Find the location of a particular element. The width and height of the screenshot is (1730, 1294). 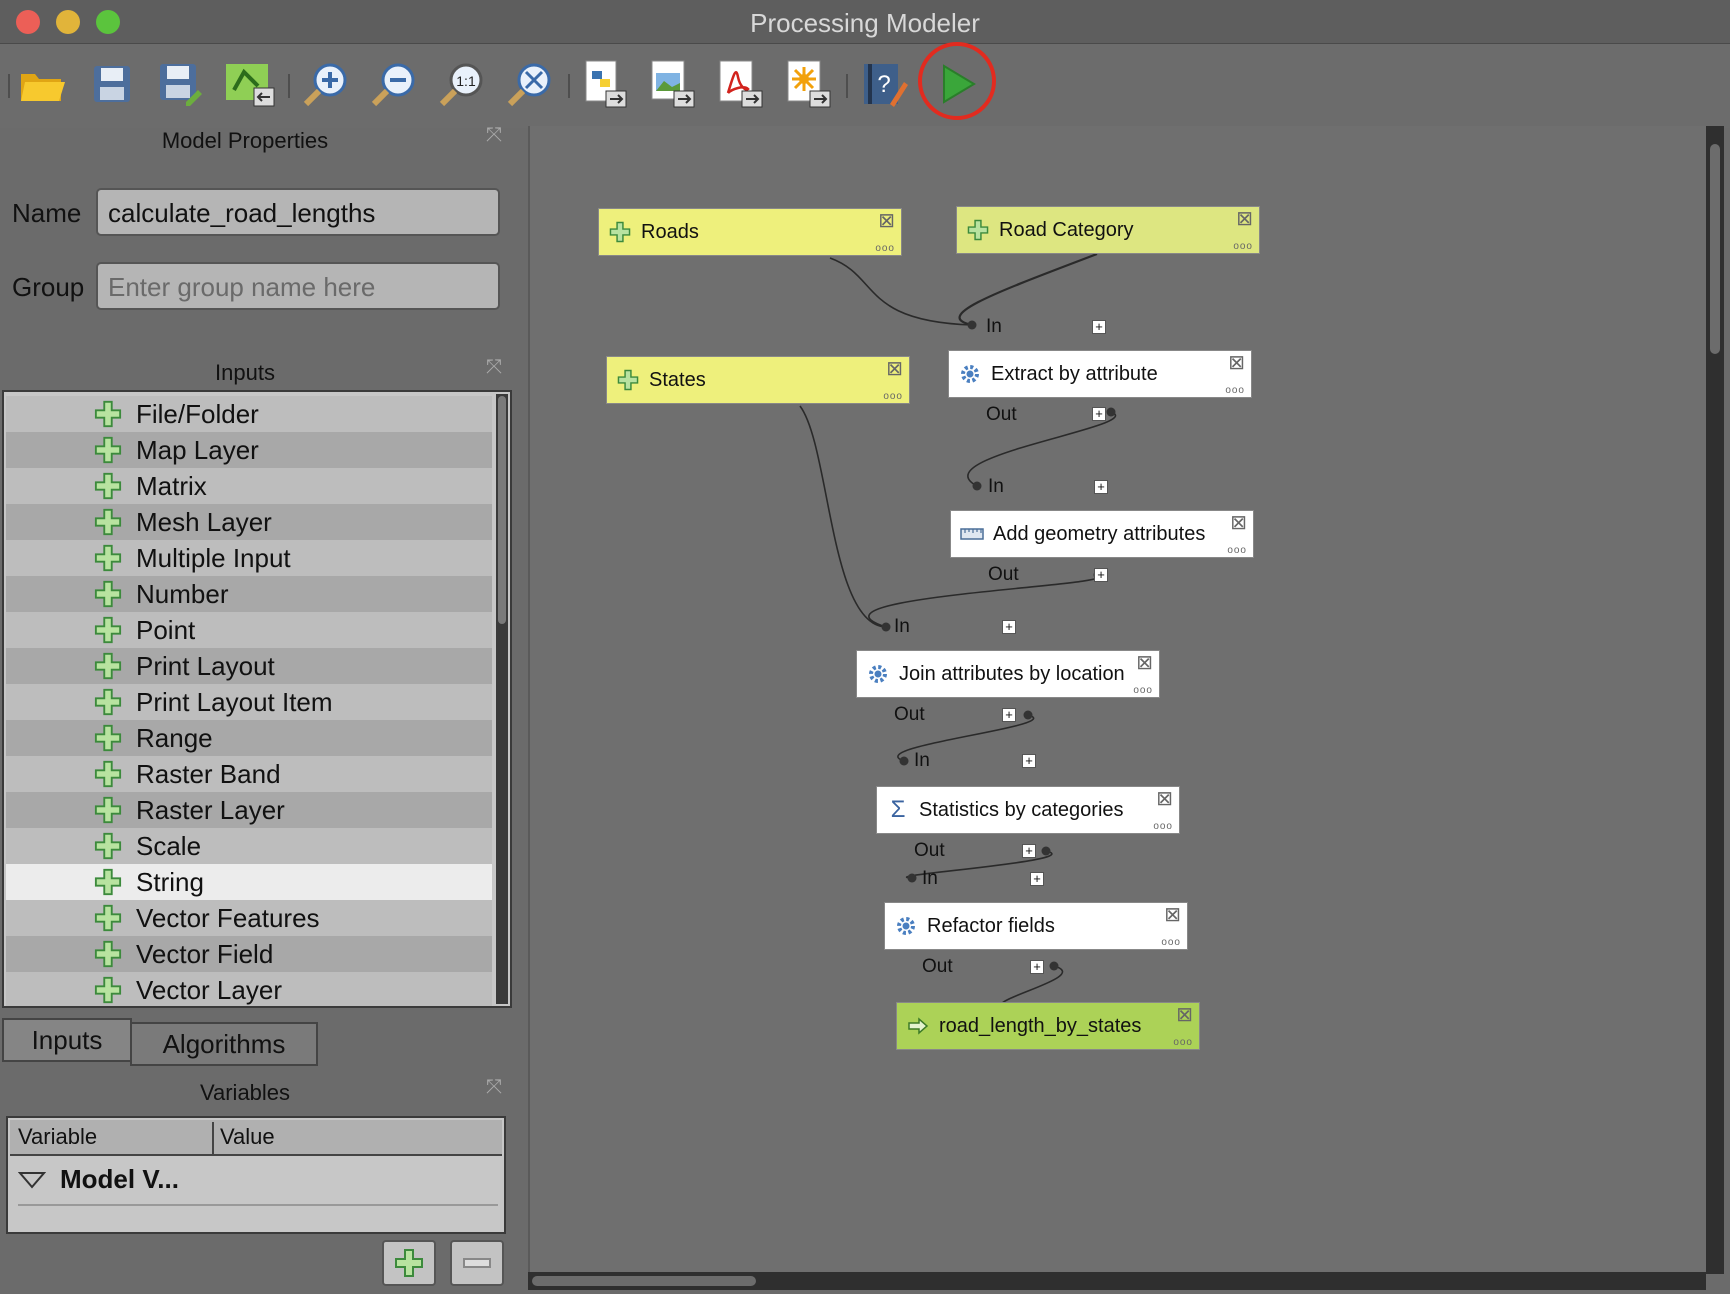

input-type-item: Mesh Layer is located at coordinates (249, 522).